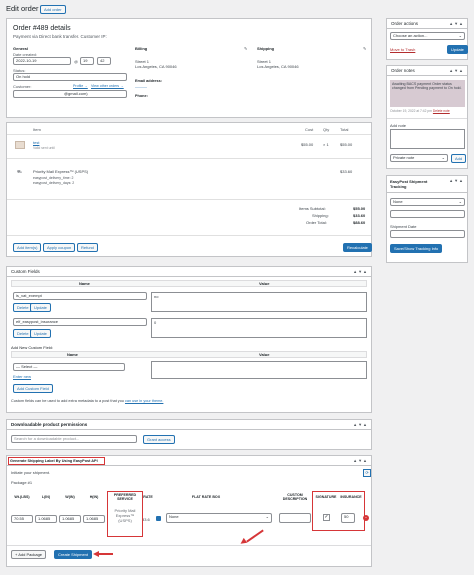  What do you see at coordinates (53, 9) in the screenshot?
I see `add-order-button: Add order` at bounding box center [53, 9].